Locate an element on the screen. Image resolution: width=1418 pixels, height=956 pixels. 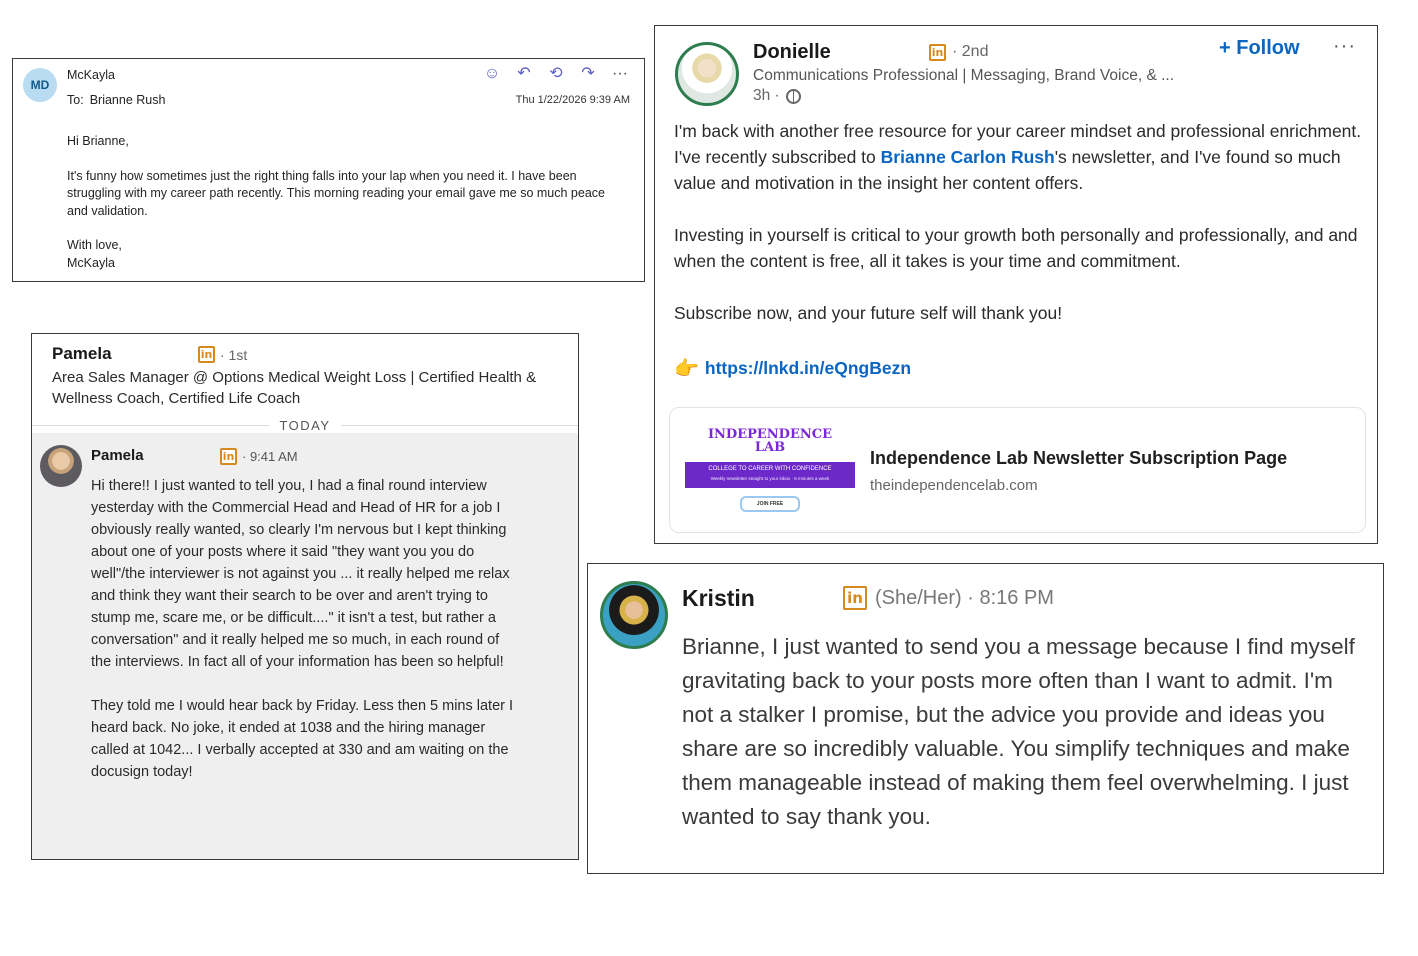
message-meta: in · 9:41 AM is located at coordinates (259, 456).